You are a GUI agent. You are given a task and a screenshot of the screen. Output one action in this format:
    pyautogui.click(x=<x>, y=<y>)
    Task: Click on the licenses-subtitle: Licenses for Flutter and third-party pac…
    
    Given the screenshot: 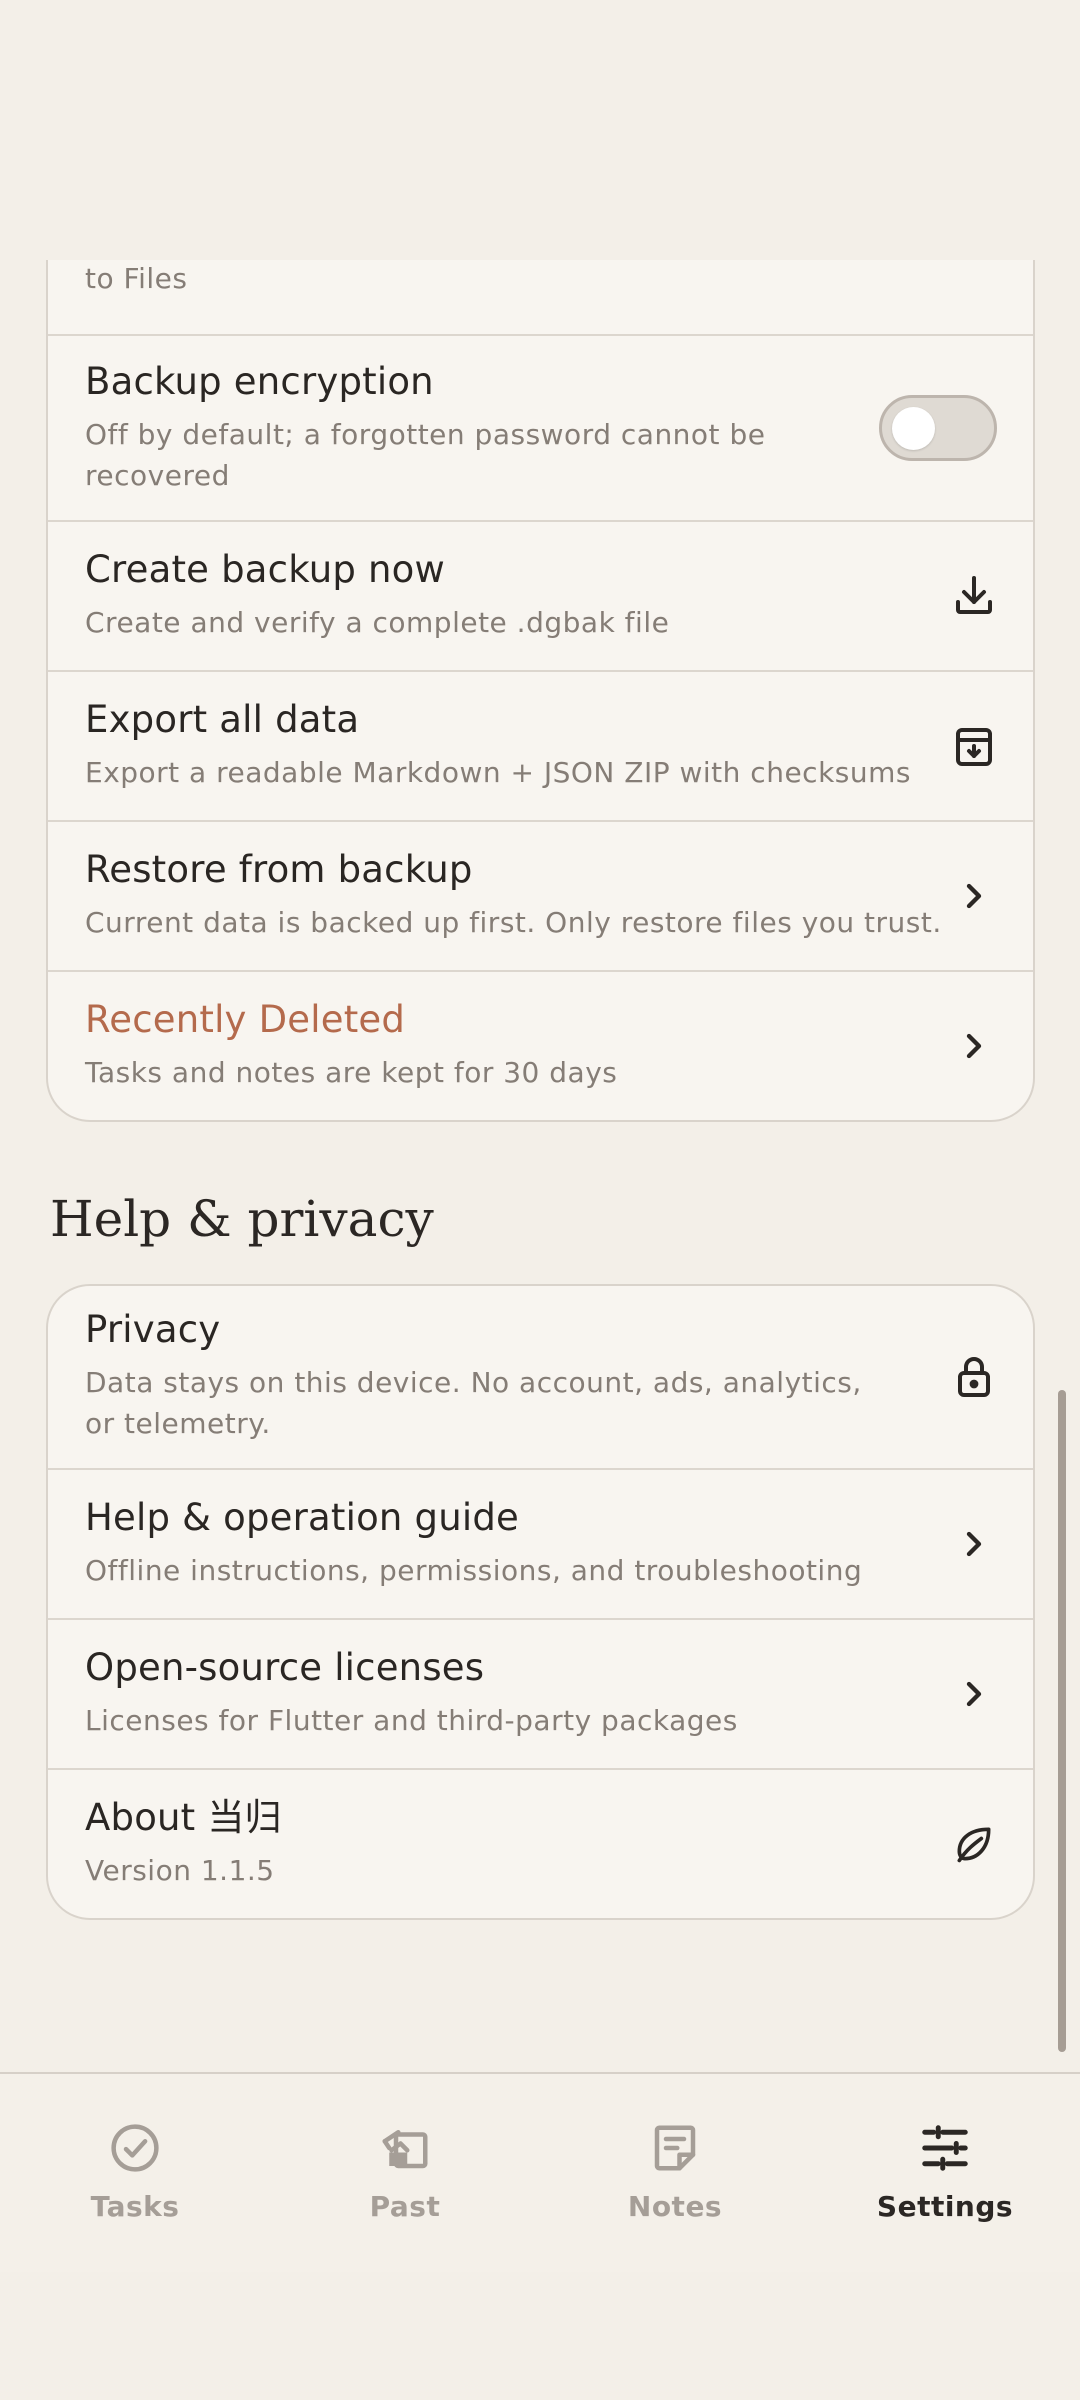 What is the action you would take?
    pyautogui.click(x=411, y=1720)
    